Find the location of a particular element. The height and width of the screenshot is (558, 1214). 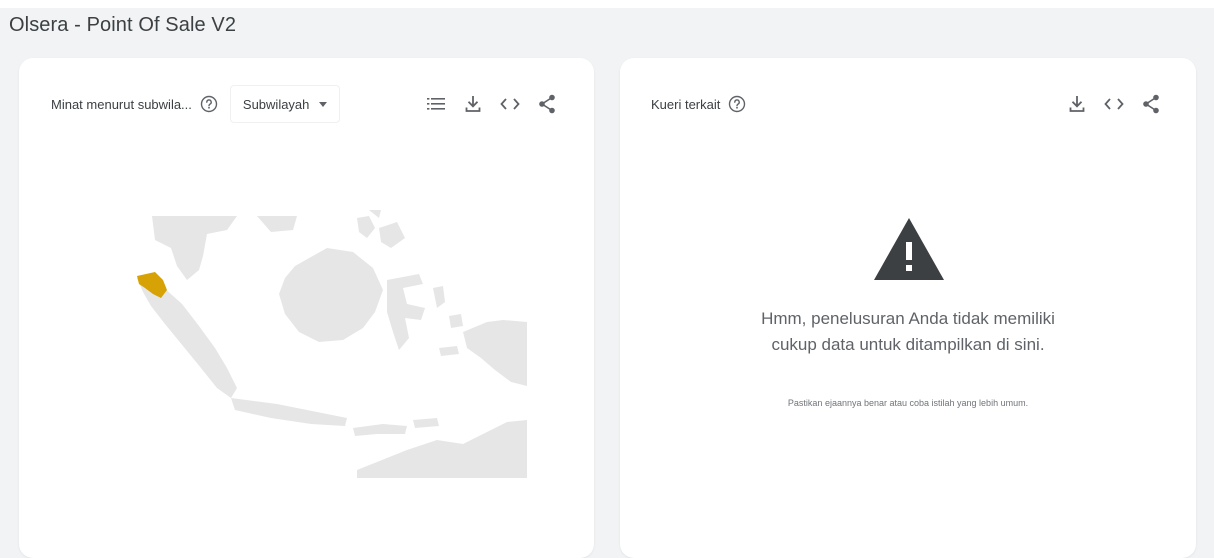

resolution-dropdown: Subwilayah is located at coordinates (285, 104).